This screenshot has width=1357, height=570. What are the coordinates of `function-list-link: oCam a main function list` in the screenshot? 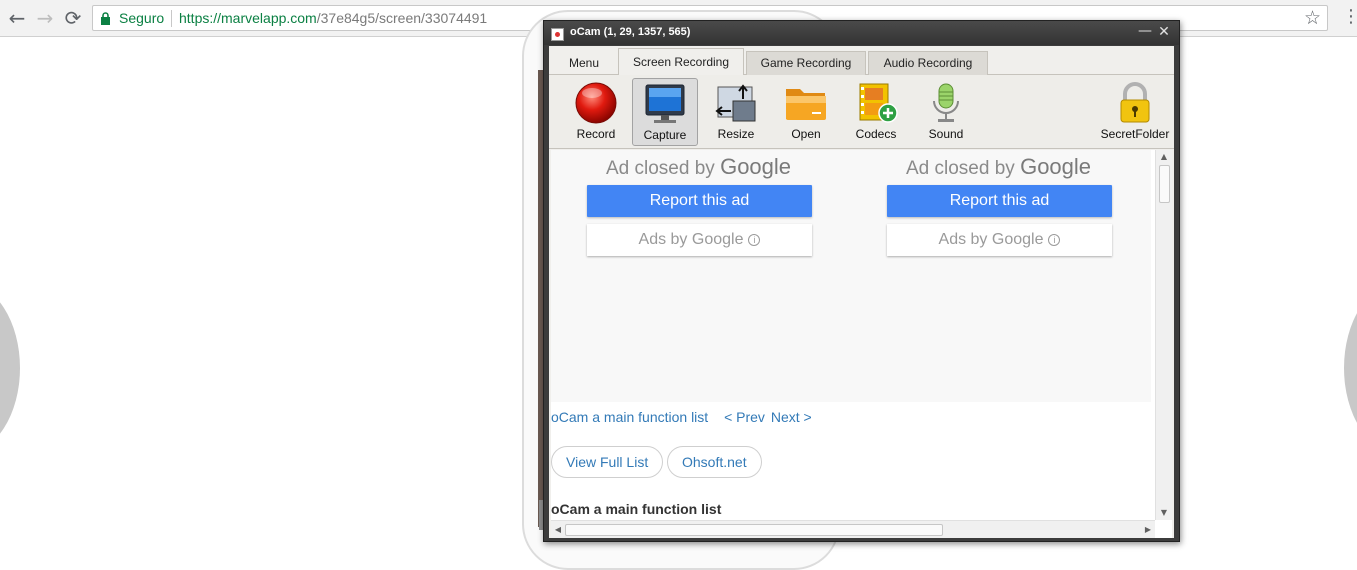 It's located at (629, 417).